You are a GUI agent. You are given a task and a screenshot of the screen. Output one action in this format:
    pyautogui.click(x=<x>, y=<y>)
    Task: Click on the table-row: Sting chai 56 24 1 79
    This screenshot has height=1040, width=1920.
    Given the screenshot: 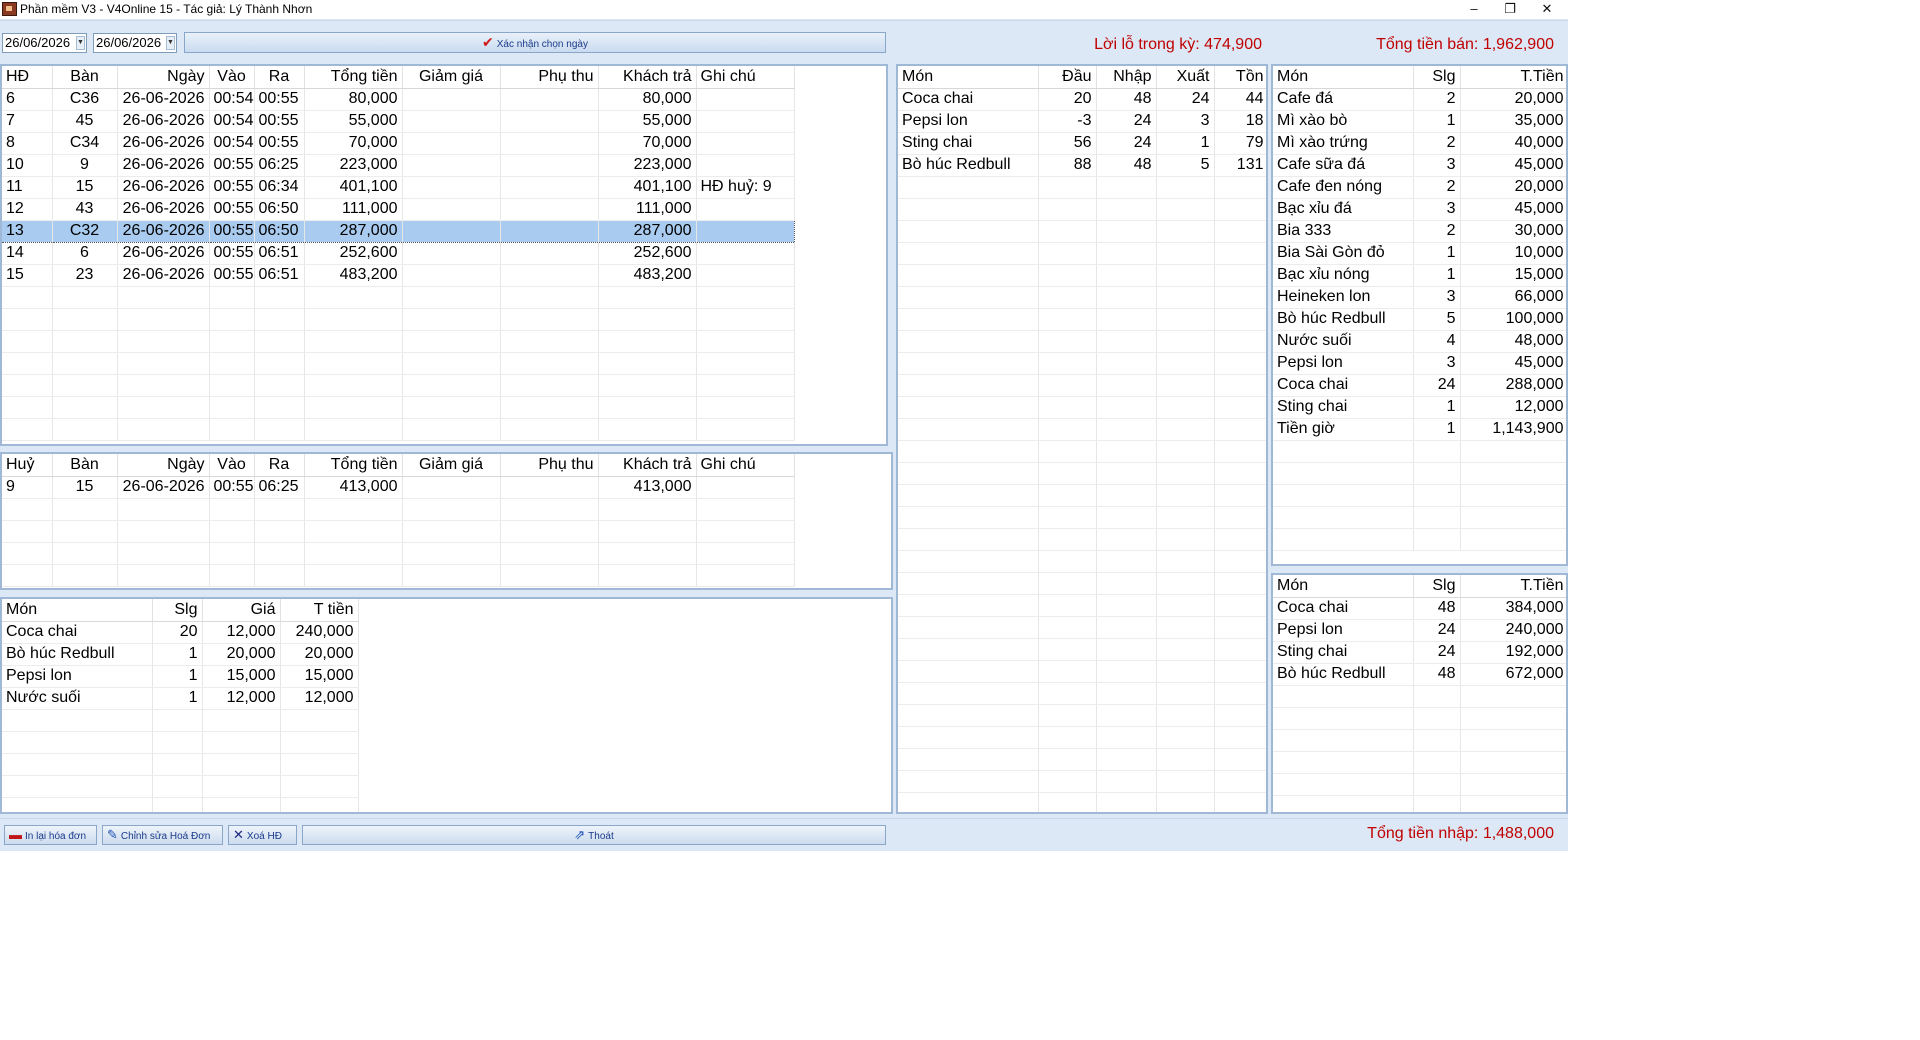 What is the action you would take?
    pyautogui.click(x=1082, y=143)
    